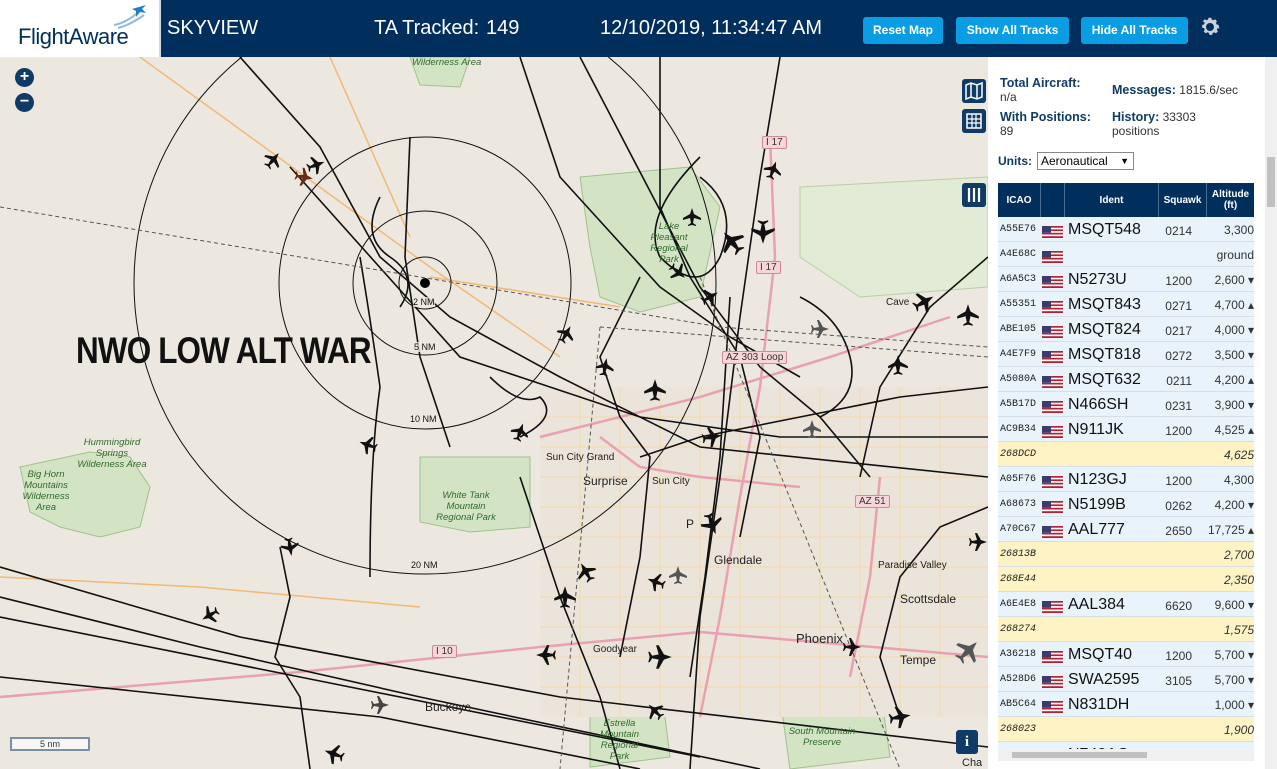  Describe the element at coordinates (1178, 231) in the screenshot. I see `cell-squawk: 0214` at that location.